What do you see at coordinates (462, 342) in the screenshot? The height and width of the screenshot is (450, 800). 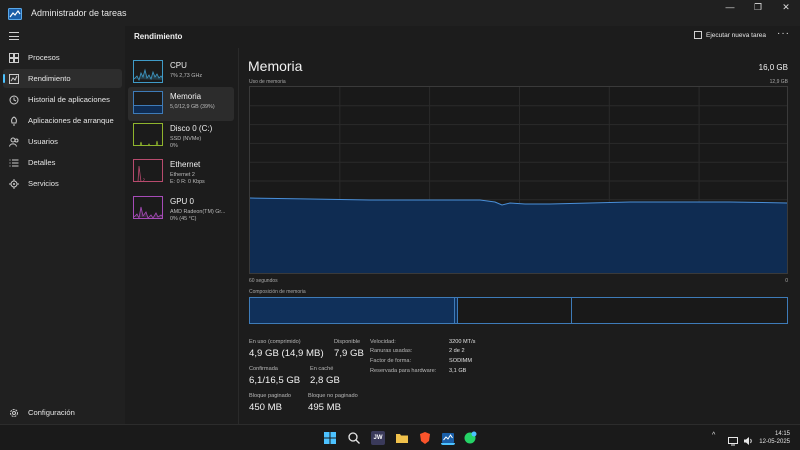 I see `speed-value: 3200 MT/s` at bounding box center [462, 342].